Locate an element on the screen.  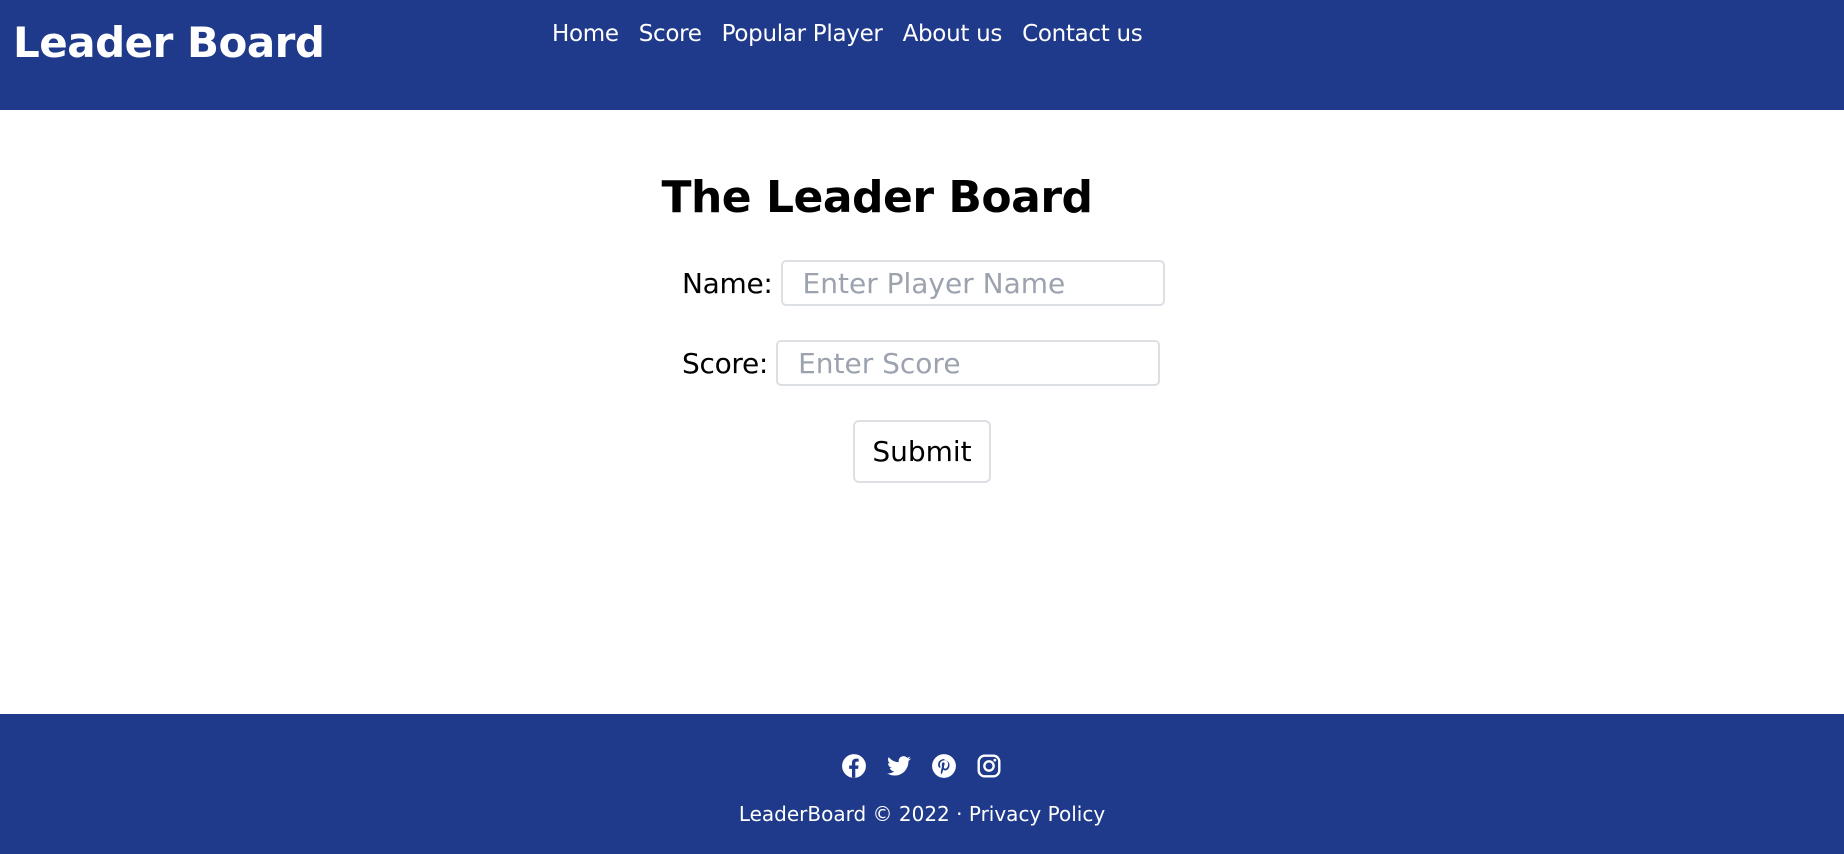
page-title: The Leader Board is located at coordinates (877, 197).